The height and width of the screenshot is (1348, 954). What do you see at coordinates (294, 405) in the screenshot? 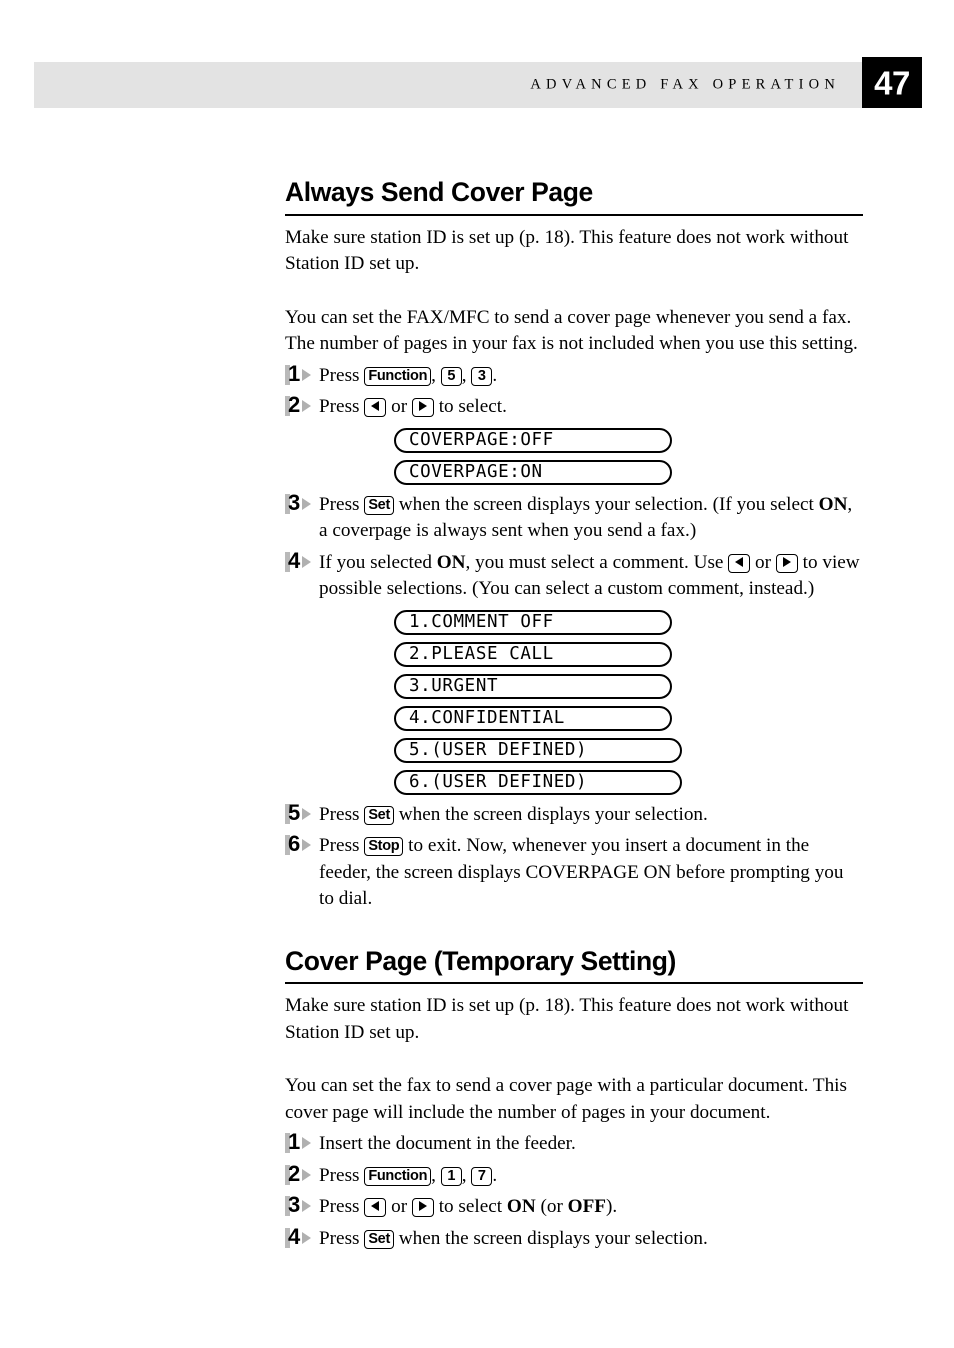
I see `step-number: 2` at bounding box center [294, 405].